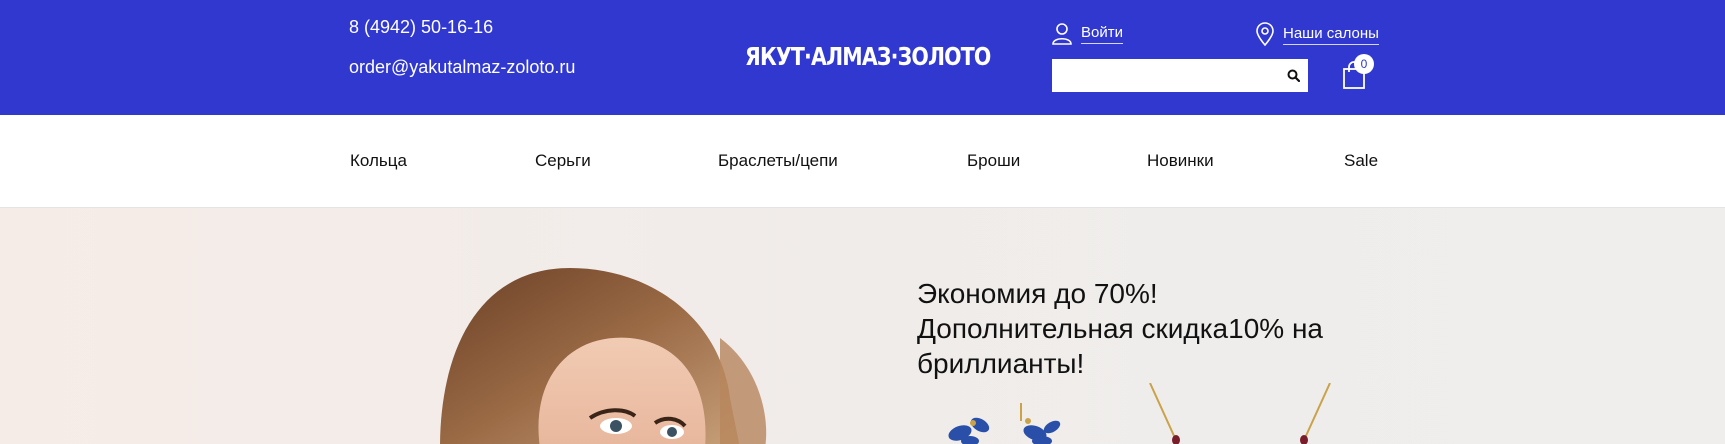 The width and height of the screenshot is (1725, 444). What do you see at coordinates (378, 161) in the screenshot?
I see `nav-item-rings: Кольца` at bounding box center [378, 161].